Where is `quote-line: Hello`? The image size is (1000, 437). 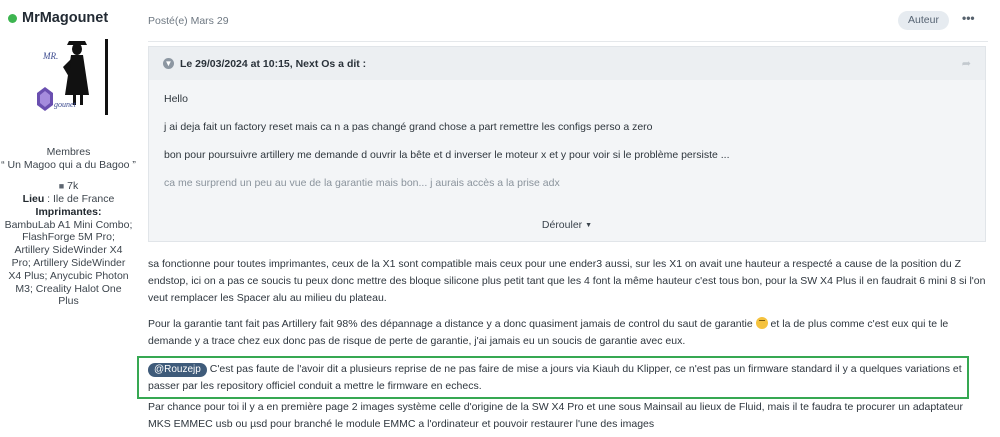 quote-line: Hello is located at coordinates (176, 99).